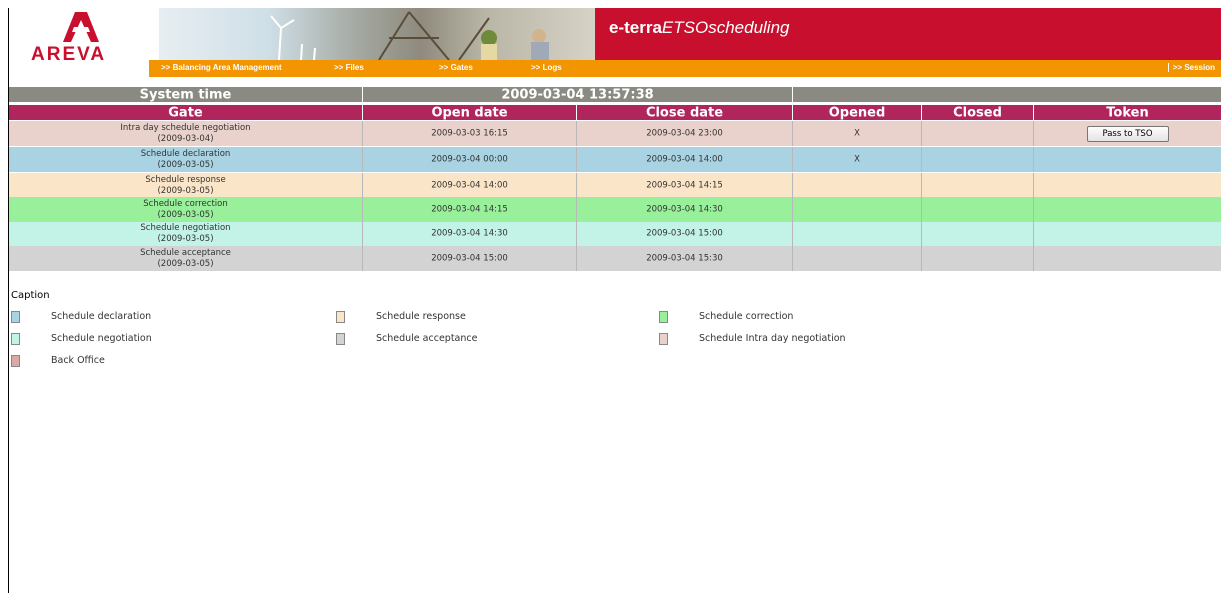  I want to click on areva-logo: AREVA, so click(84, 42).